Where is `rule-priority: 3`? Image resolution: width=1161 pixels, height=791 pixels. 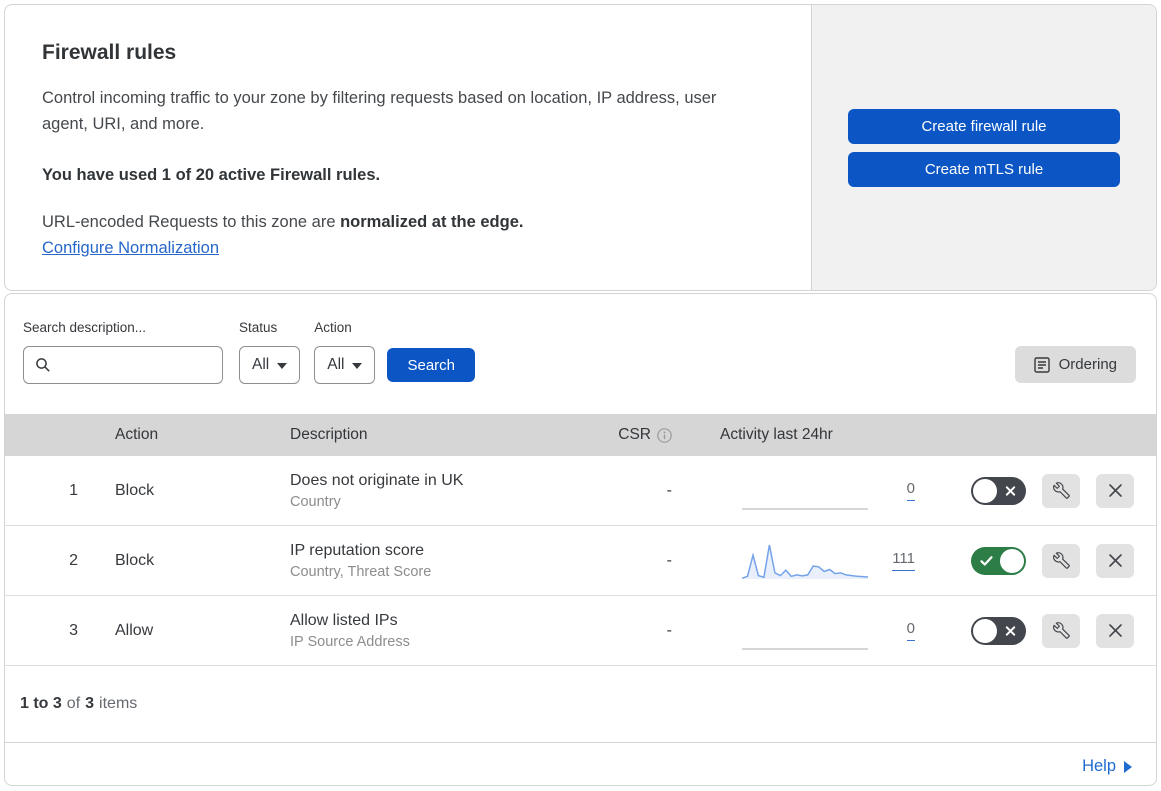
rule-priority: 3 is located at coordinates (73, 630).